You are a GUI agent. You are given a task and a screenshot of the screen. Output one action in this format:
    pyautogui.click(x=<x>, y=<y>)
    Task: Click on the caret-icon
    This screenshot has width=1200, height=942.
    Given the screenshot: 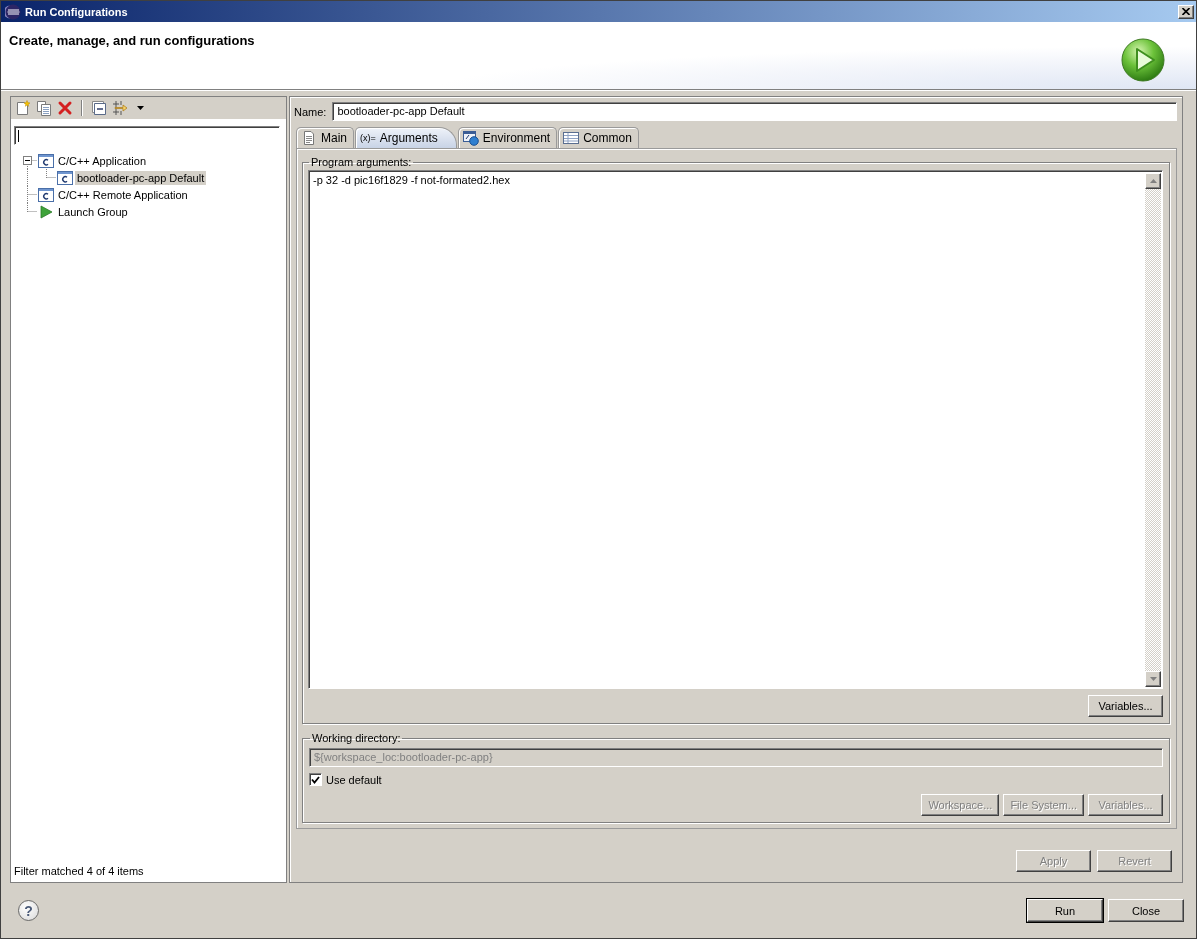 What is the action you would take?
    pyautogui.click(x=140, y=108)
    